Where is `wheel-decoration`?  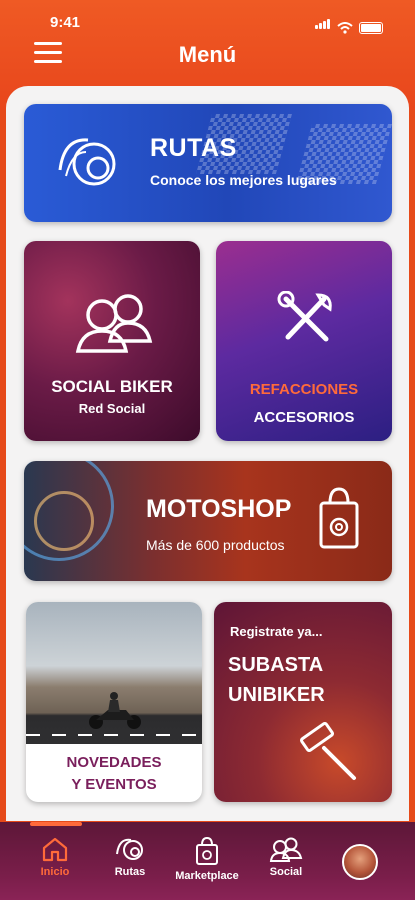 wheel-decoration is located at coordinates (64, 521).